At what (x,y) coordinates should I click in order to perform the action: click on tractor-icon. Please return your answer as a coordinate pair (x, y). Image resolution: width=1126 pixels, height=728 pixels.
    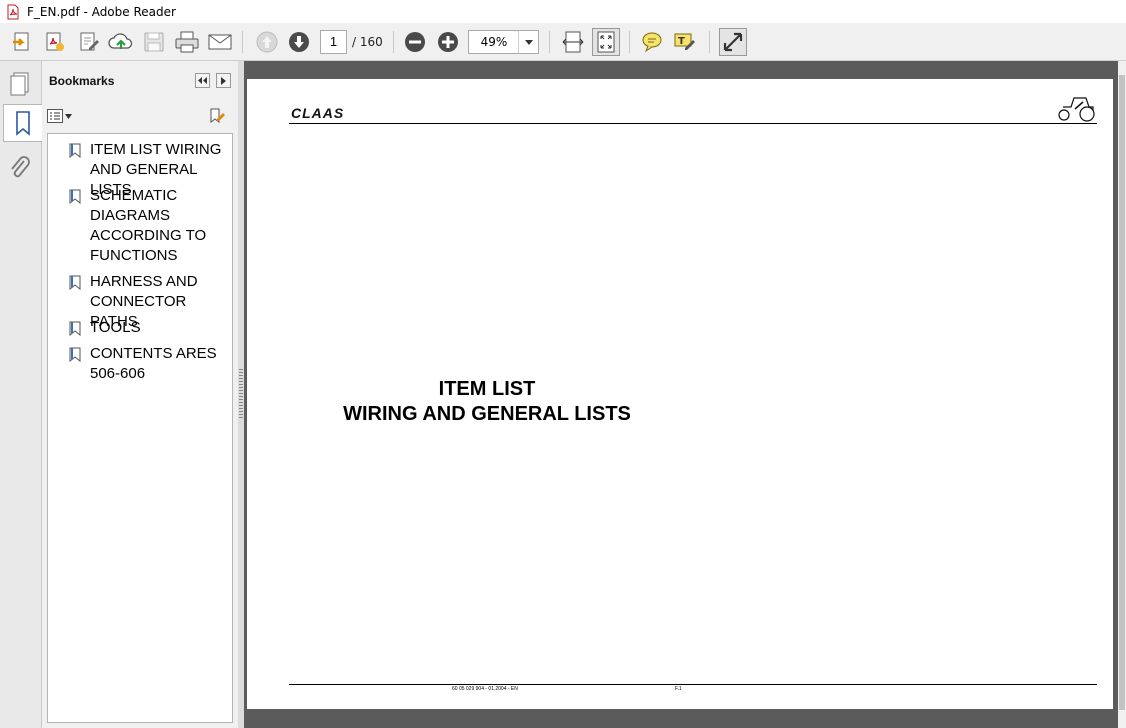
    Looking at the image, I should click on (1076, 109).